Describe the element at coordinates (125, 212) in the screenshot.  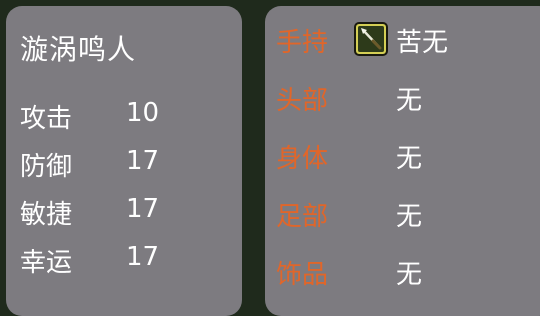
I see `stat-row-agility: 敏捷 17` at that location.